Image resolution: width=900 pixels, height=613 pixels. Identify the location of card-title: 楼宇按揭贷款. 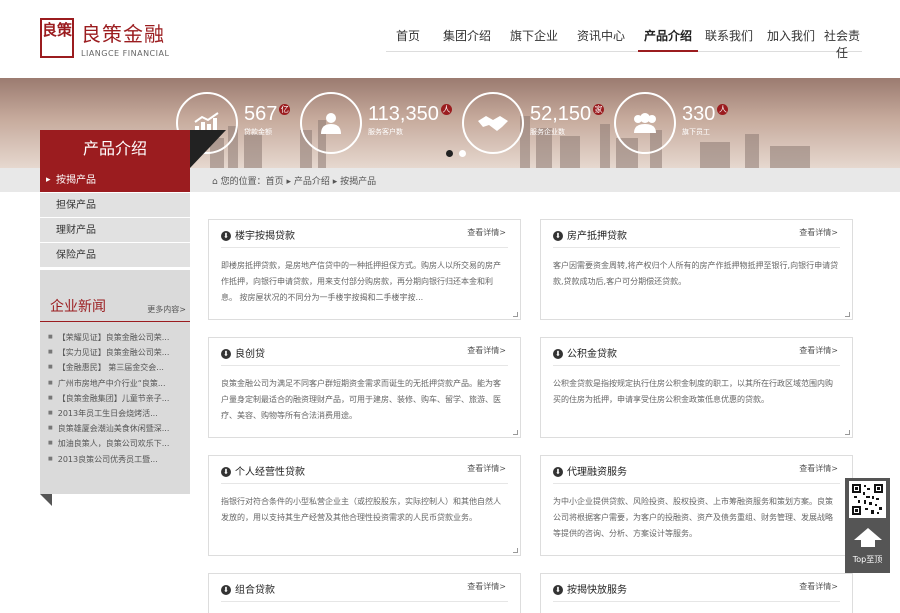
(258, 234).